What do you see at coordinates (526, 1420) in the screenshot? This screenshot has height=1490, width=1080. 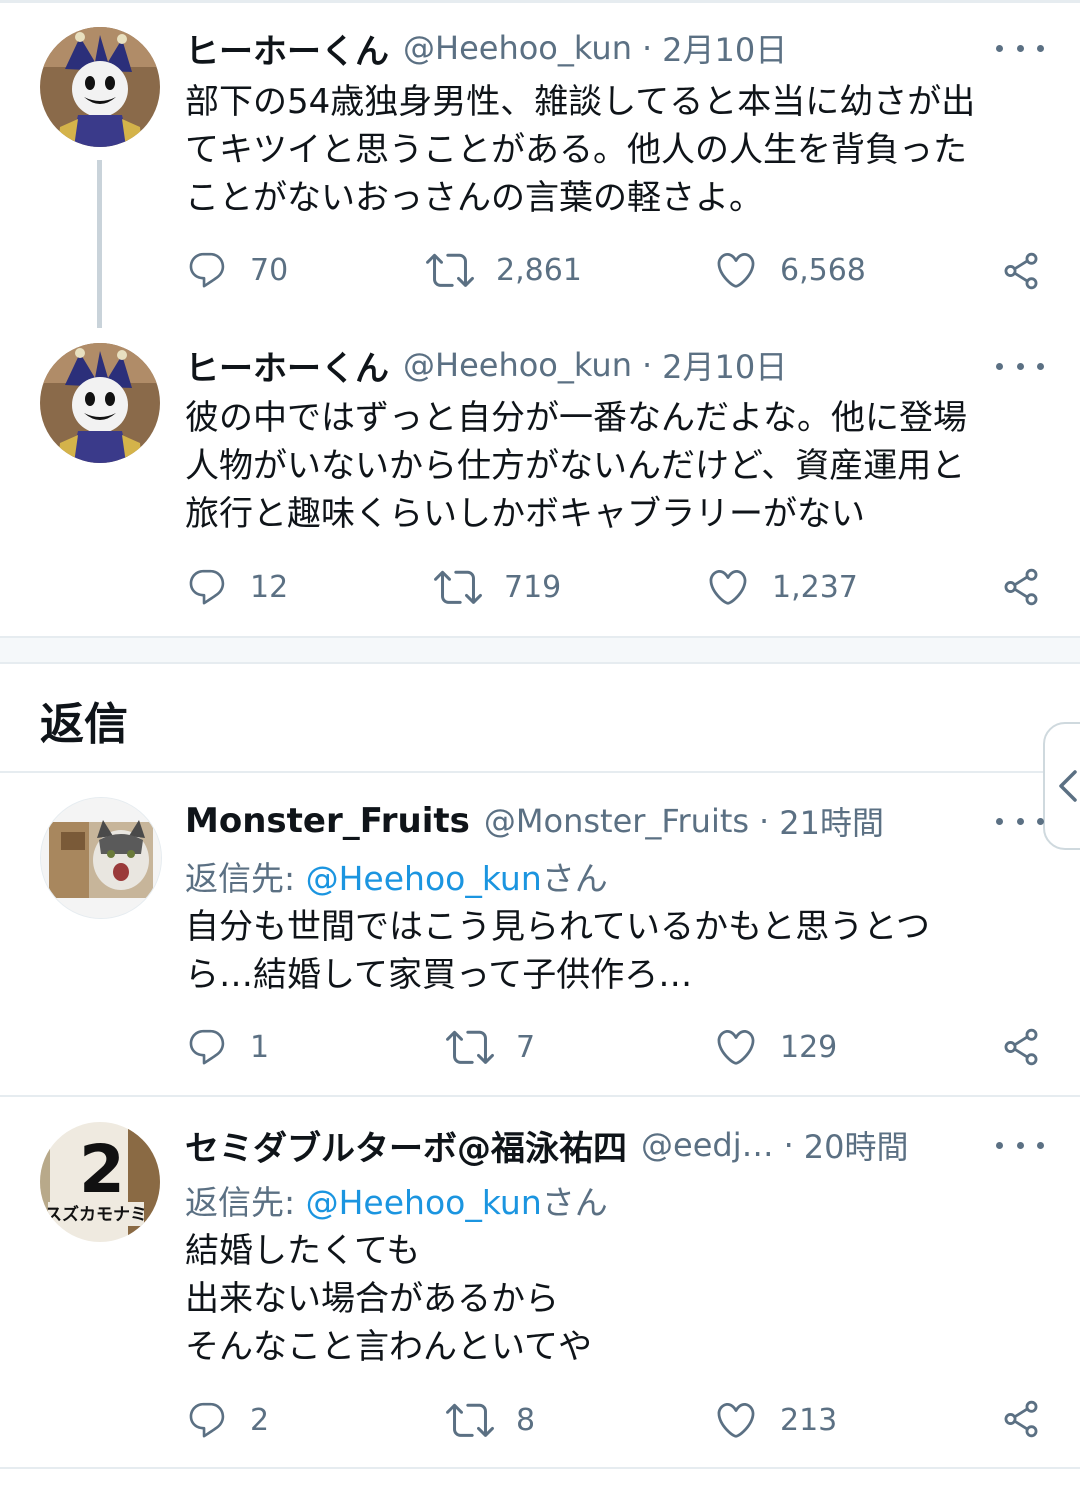 I see `retweet-count: 8` at bounding box center [526, 1420].